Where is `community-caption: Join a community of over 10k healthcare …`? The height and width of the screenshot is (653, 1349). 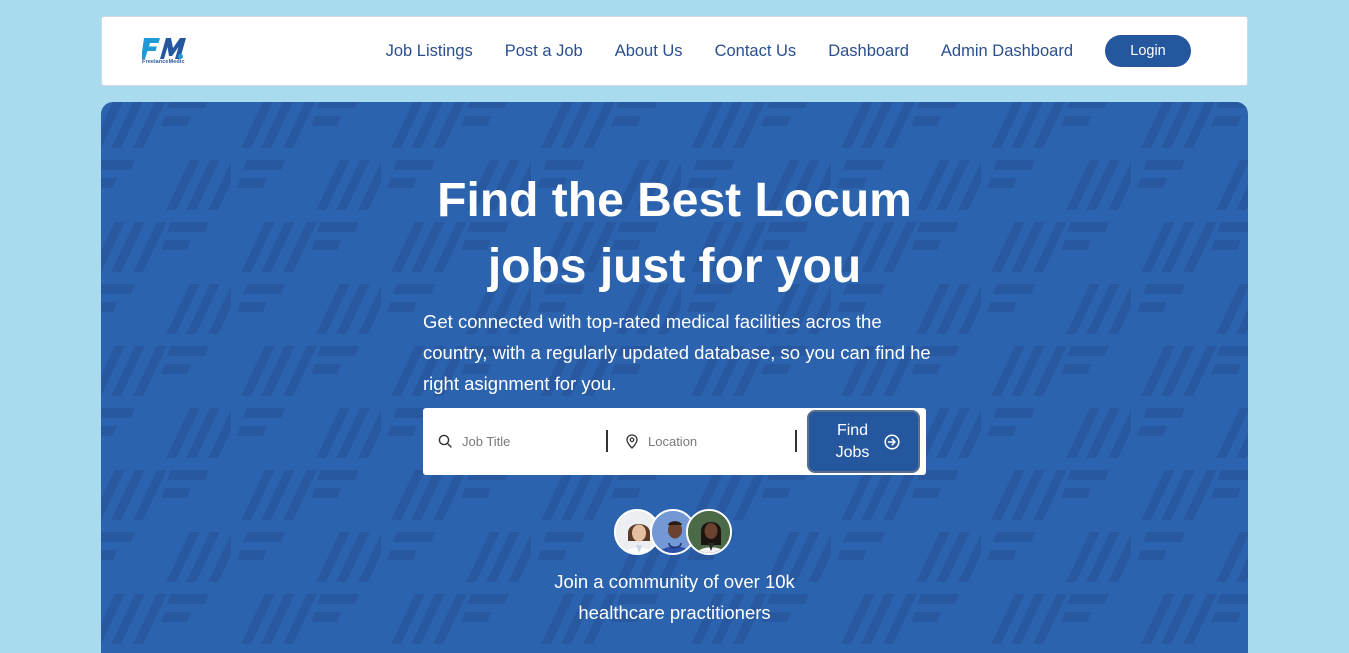
community-caption: Join a community of over 10k healthcare … is located at coordinates (674, 597).